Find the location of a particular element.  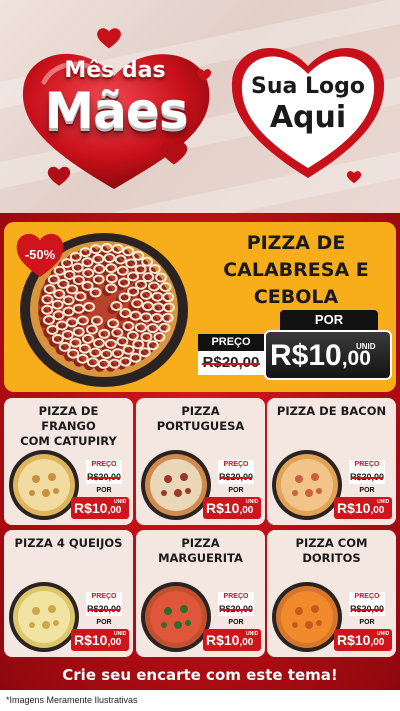

featured-product-name: PIZZA DE CALABRESA E CEBOLA is located at coordinates (296, 270).